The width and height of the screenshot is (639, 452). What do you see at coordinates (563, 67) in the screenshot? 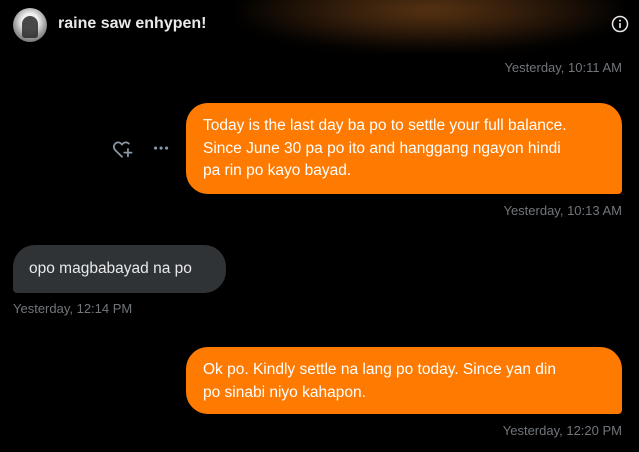
I see `previous-message-timestamp: Yesterday, 10:11 AM` at bounding box center [563, 67].